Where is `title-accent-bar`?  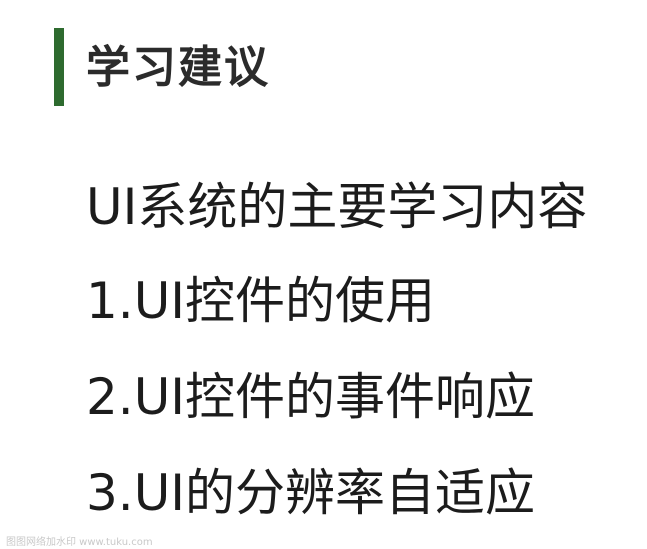 title-accent-bar is located at coordinates (59, 67).